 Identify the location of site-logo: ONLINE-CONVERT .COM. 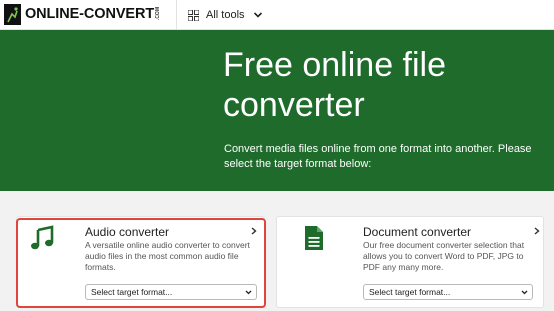
(82, 14).